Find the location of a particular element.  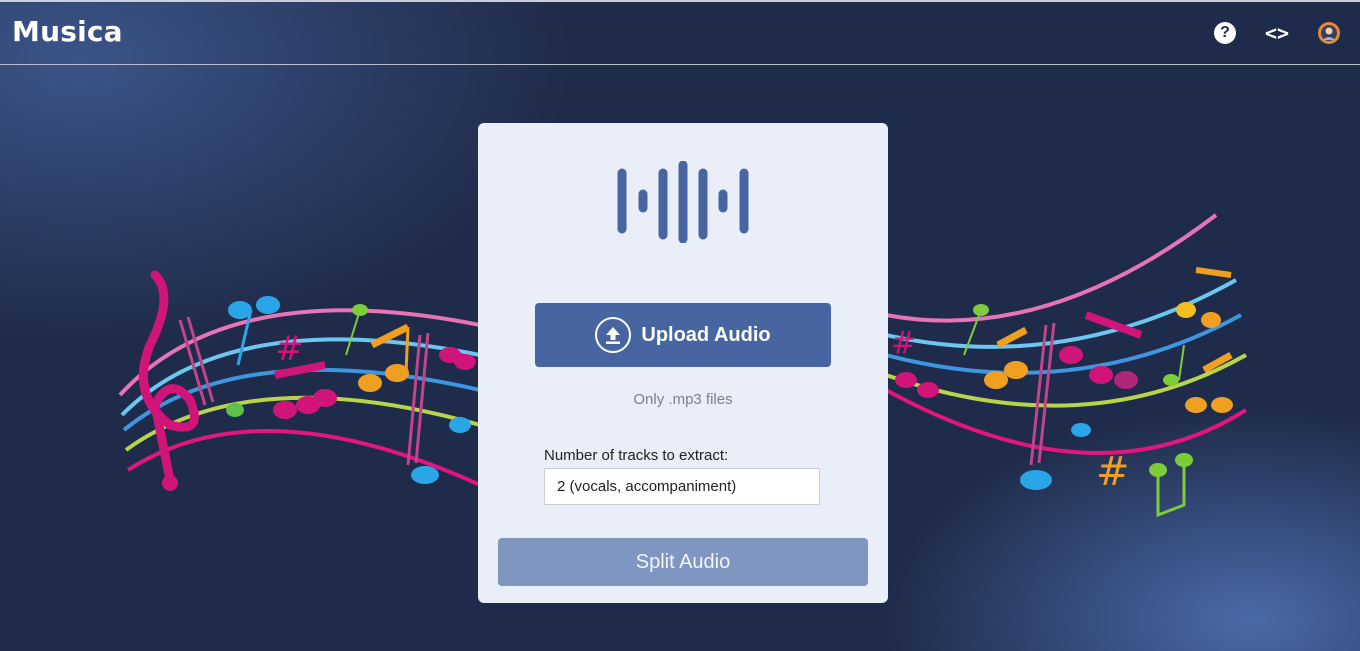

tracks-select: 2 (vocals, accompaniment) is located at coordinates (682, 486).